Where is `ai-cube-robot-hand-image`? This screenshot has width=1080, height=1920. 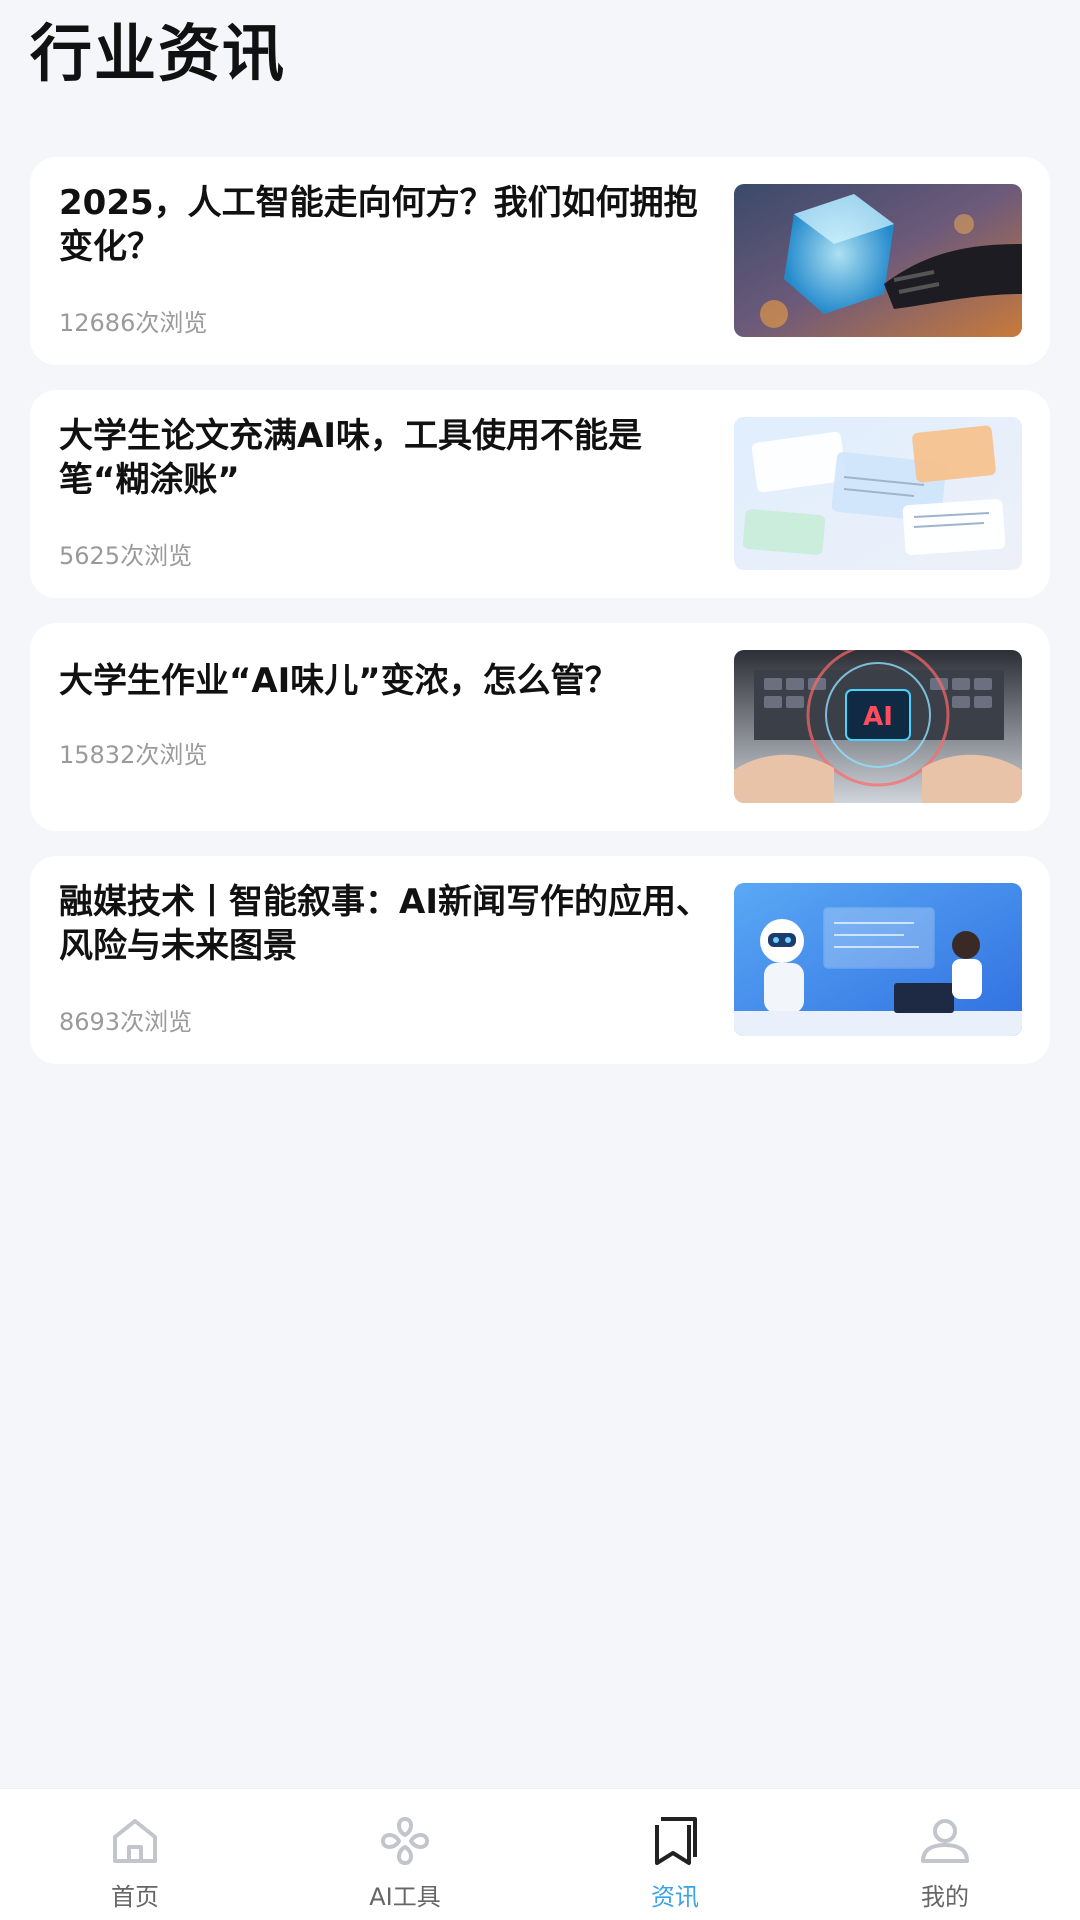
ai-cube-robot-hand-image is located at coordinates (878, 260).